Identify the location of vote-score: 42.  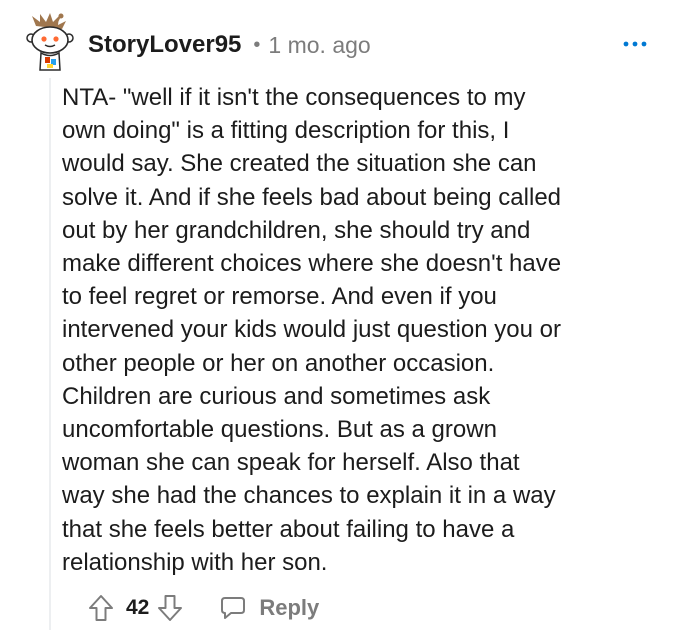
(138, 607).